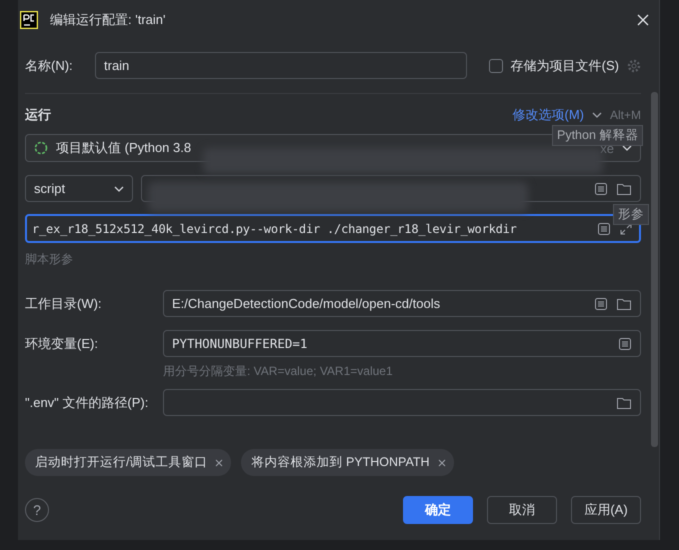 This screenshot has height=550, width=679. What do you see at coordinates (631, 214) in the screenshot?
I see `tooltip: 形参` at bounding box center [631, 214].